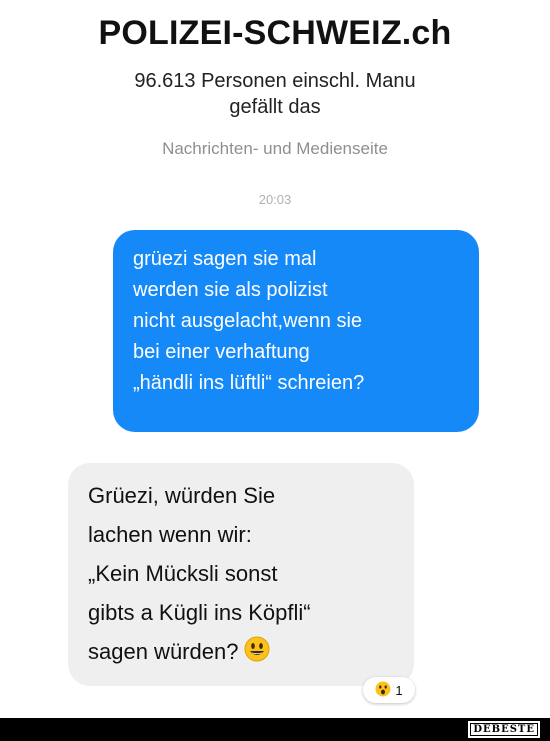  What do you see at coordinates (182, 495) in the screenshot?
I see `message-line: Grüezi, würden Sie` at bounding box center [182, 495].